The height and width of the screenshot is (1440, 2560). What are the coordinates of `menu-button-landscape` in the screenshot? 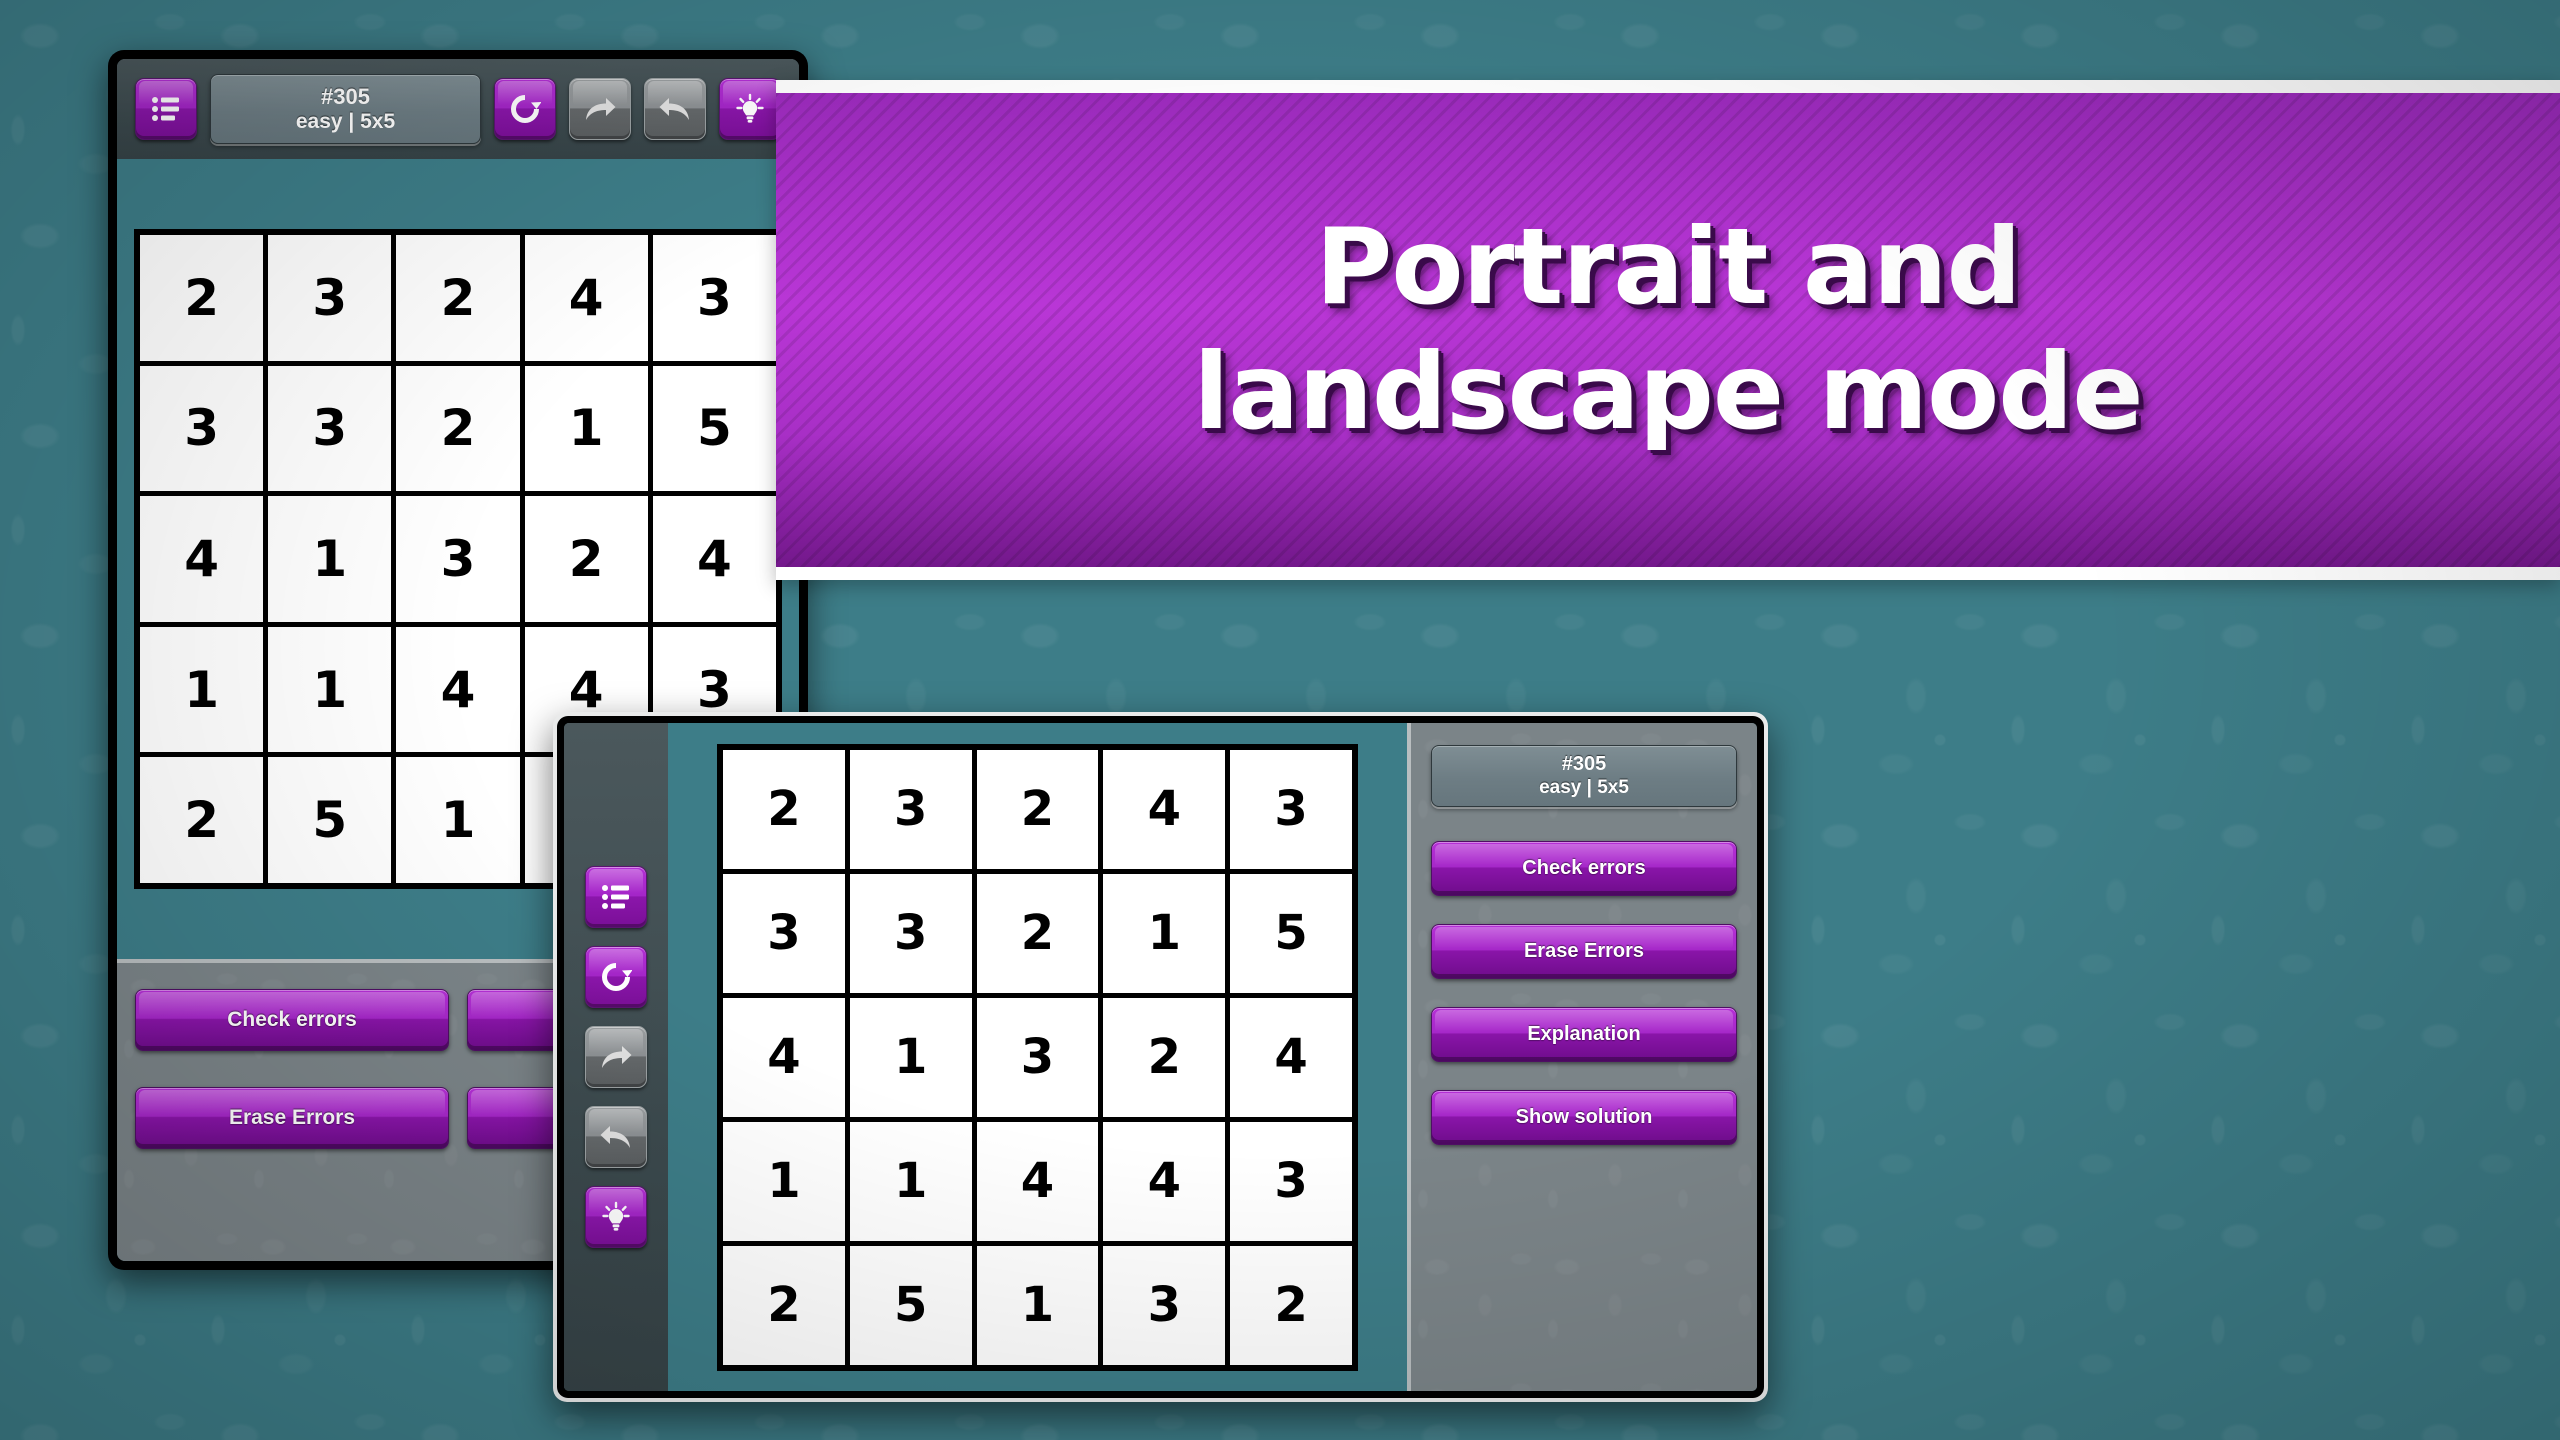 It's located at (616, 897).